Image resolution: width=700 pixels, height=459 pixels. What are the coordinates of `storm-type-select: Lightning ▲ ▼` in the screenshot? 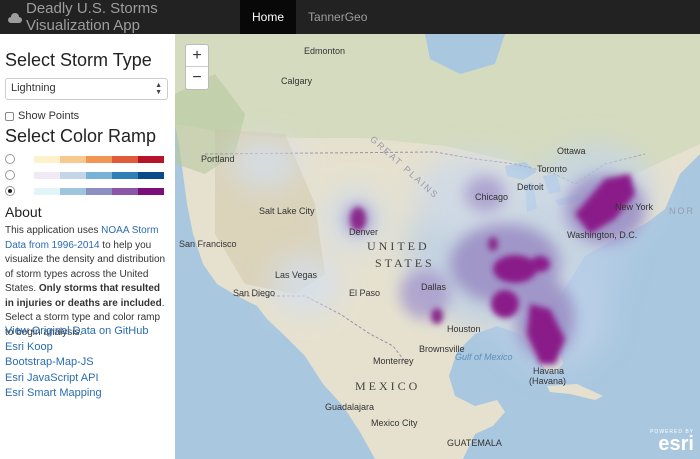 It's located at (86, 89).